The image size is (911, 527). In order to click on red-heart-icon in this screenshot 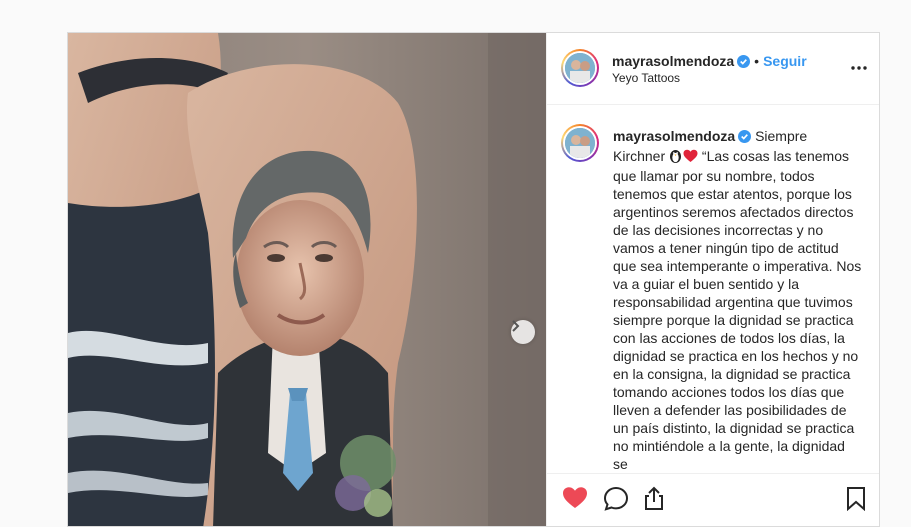, I will do `click(690, 158)`.